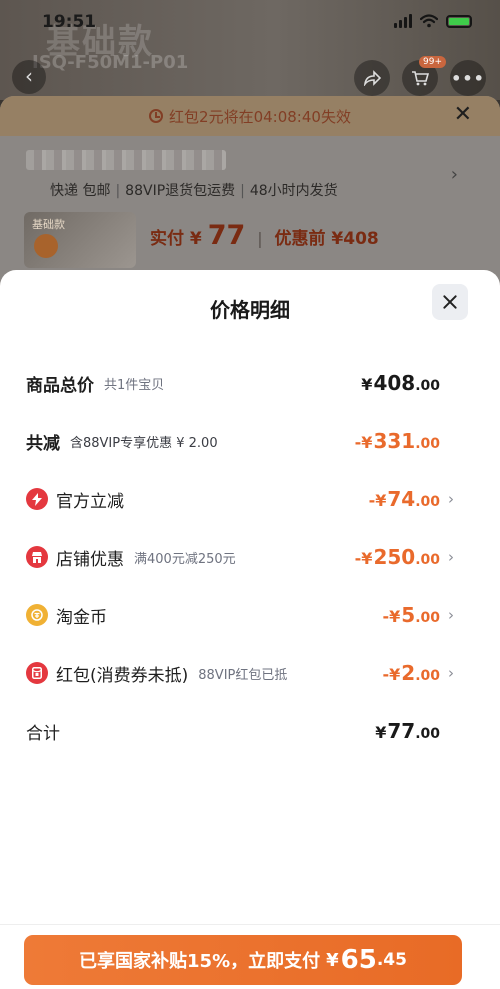 This screenshot has height=989, width=500. I want to click on taojinbi-row: 淘金币 -¥ 5.00 ›, so click(250, 615).